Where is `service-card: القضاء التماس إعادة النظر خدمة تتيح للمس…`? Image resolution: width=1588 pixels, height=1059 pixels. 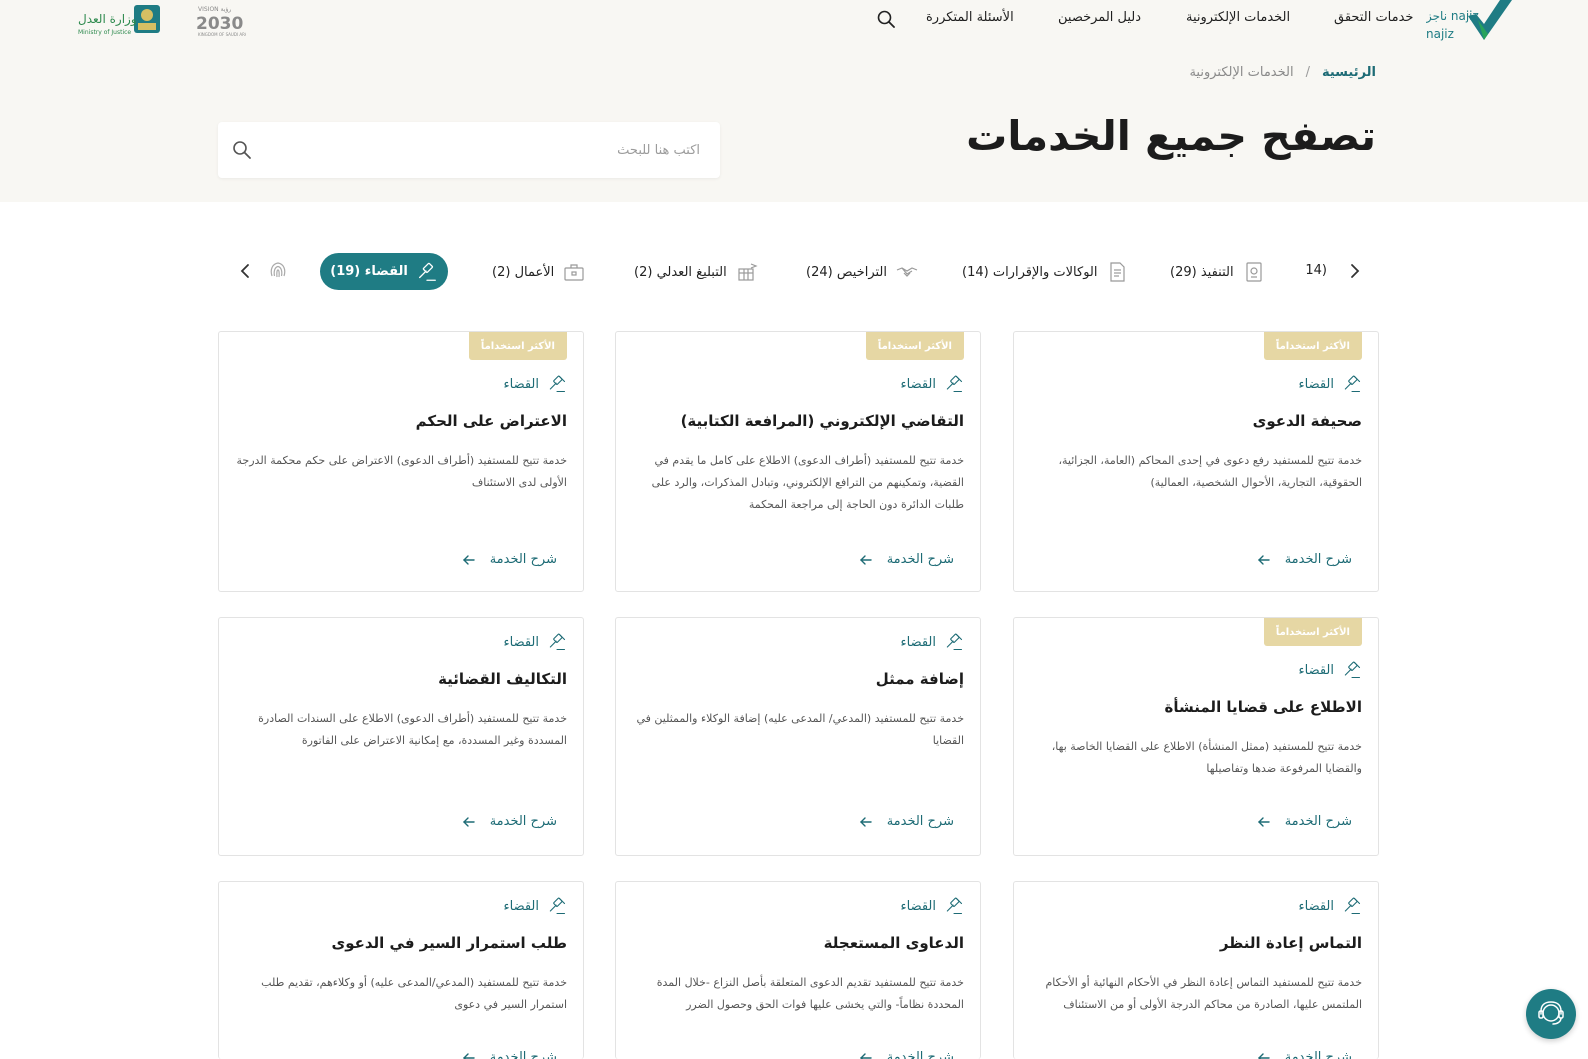
service-card: القضاء التماس إعادة النظر خدمة تتيح للمس… is located at coordinates (1196, 970).